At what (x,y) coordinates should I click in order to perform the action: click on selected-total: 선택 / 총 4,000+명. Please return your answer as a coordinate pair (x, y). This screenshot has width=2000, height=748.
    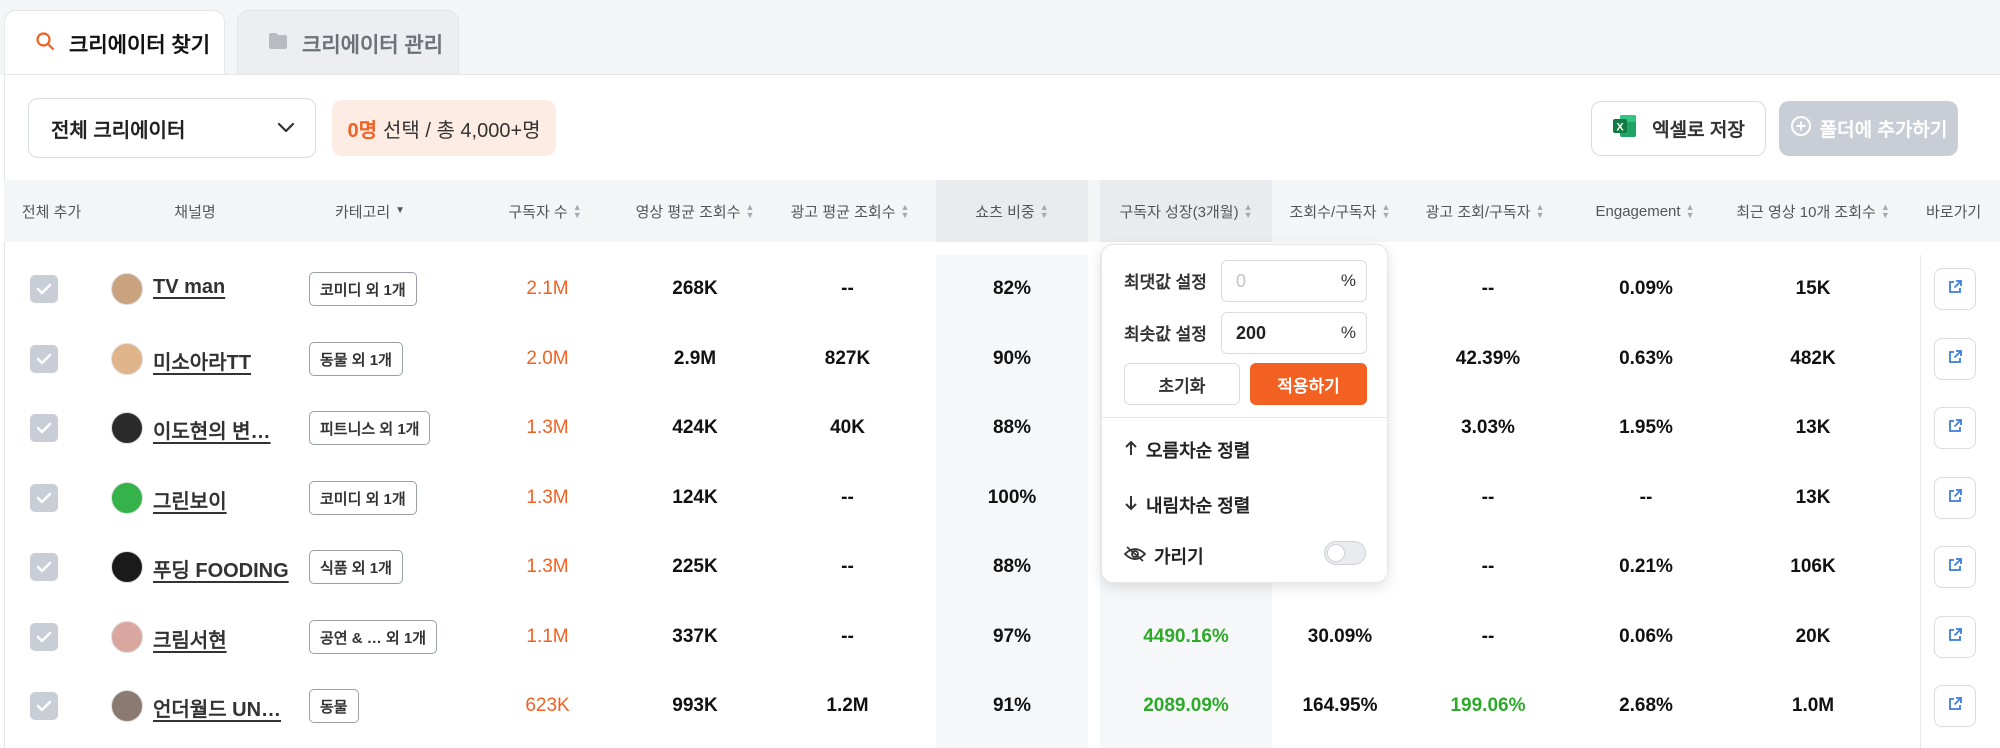
    Looking at the image, I should click on (461, 130).